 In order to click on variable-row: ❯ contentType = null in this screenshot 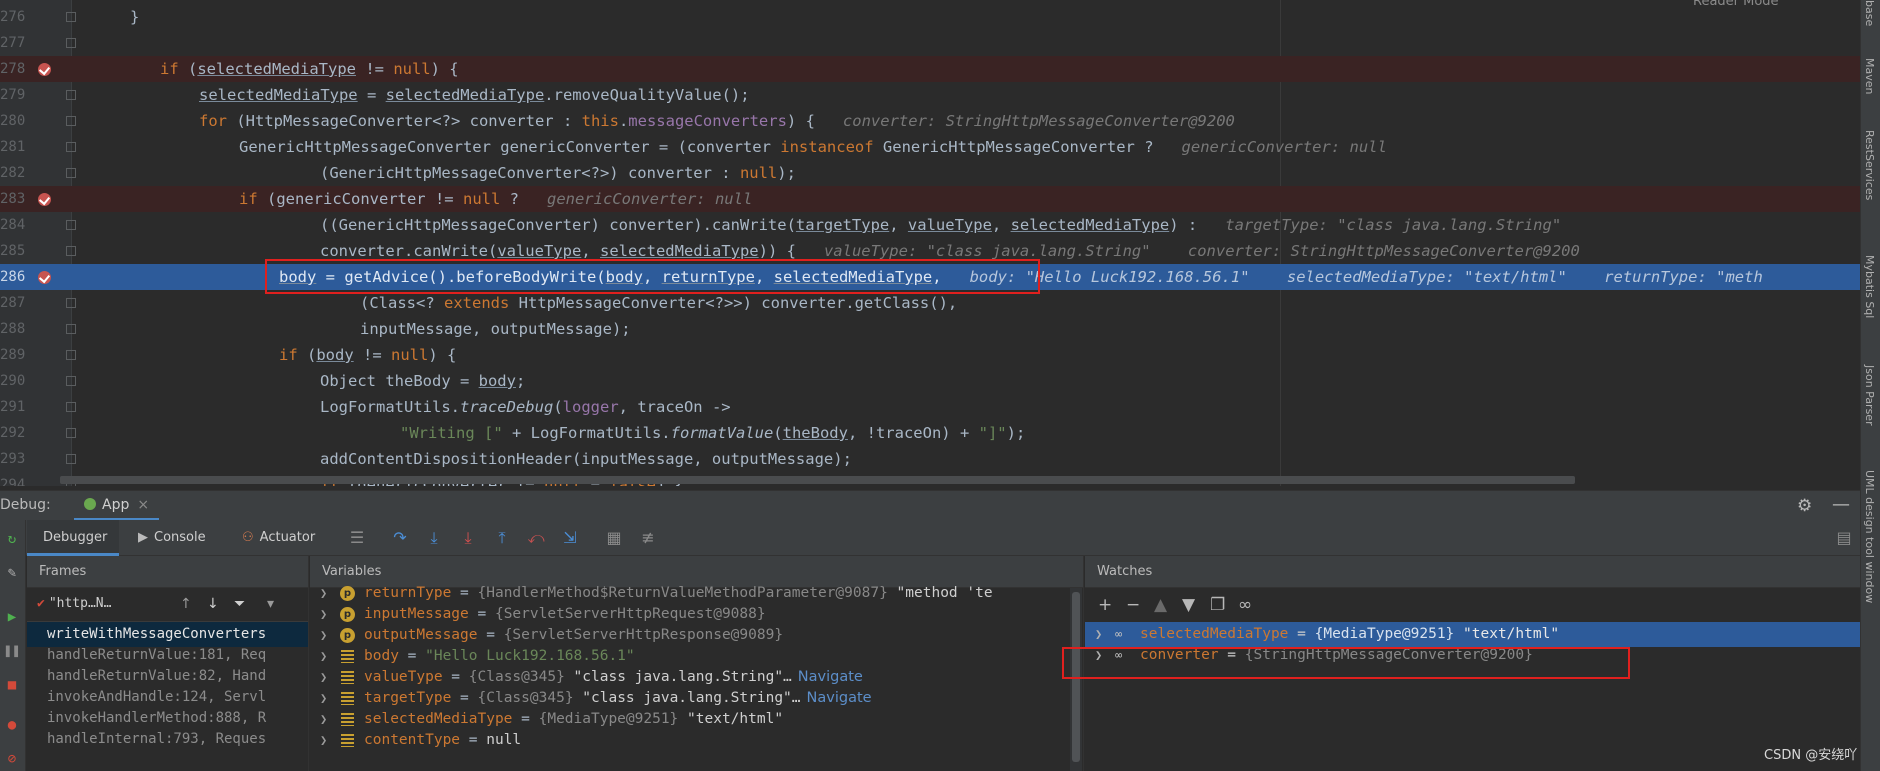, I will do `click(696, 740)`.